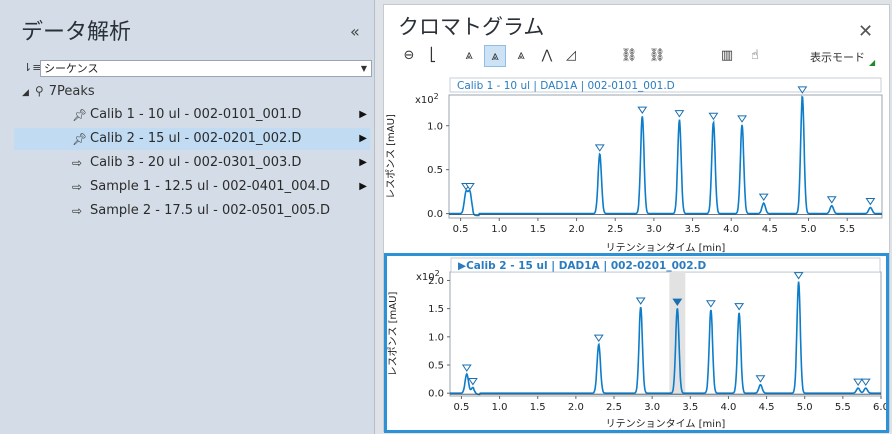 The height and width of the screenshot is (434, 892). Describe the element at coordinates (196, 138) in the screenshot. I see `tree-item-label: Calib 2 - 15 ul - 002-0201_002.D` at that location.